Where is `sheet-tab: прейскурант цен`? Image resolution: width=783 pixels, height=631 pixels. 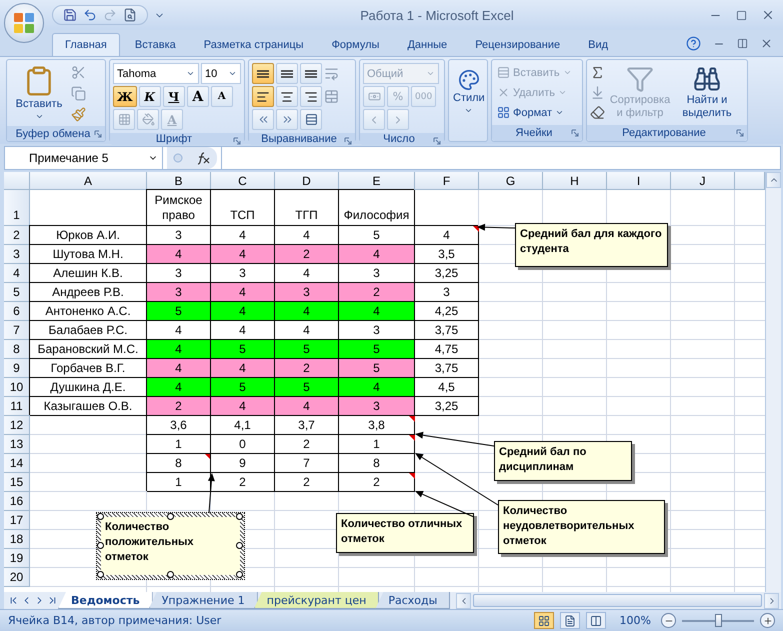
sheet-tab: прейскурант цен is located at coordinates (317, 600).